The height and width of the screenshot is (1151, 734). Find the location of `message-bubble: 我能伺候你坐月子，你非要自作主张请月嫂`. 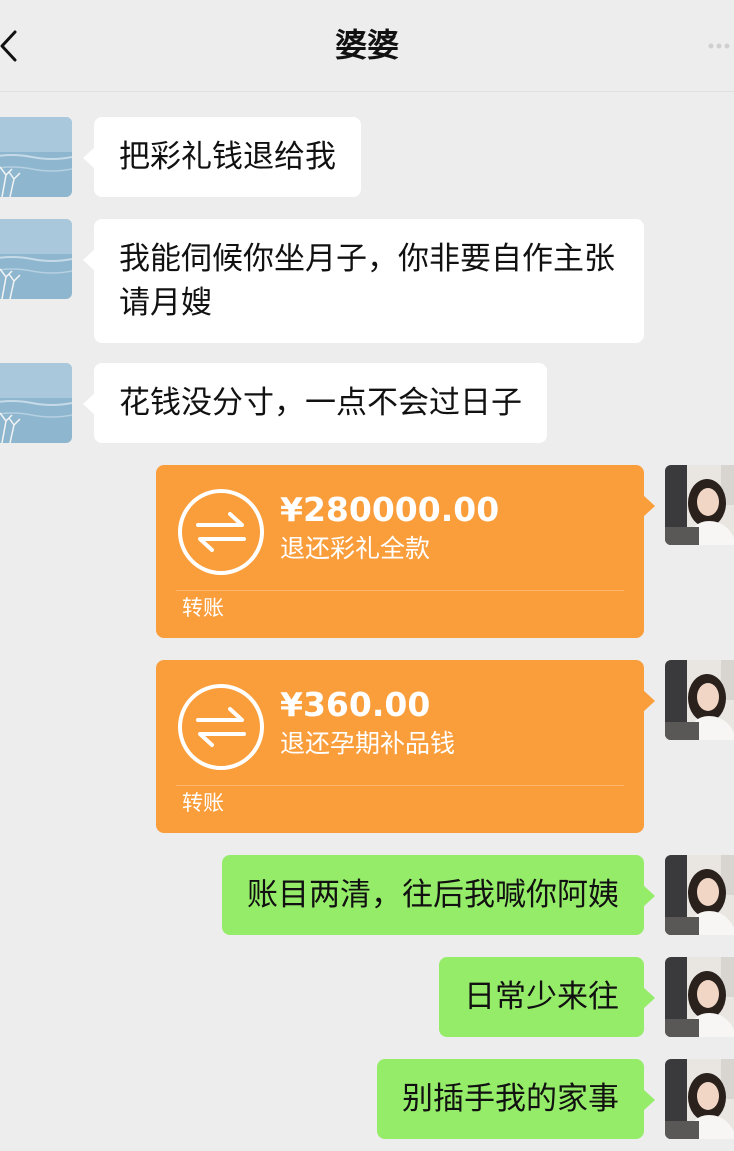

message-bubble: 我能伺候你坐月子，你非要自作主张请月嫂 is located at coordinates (363, 281).